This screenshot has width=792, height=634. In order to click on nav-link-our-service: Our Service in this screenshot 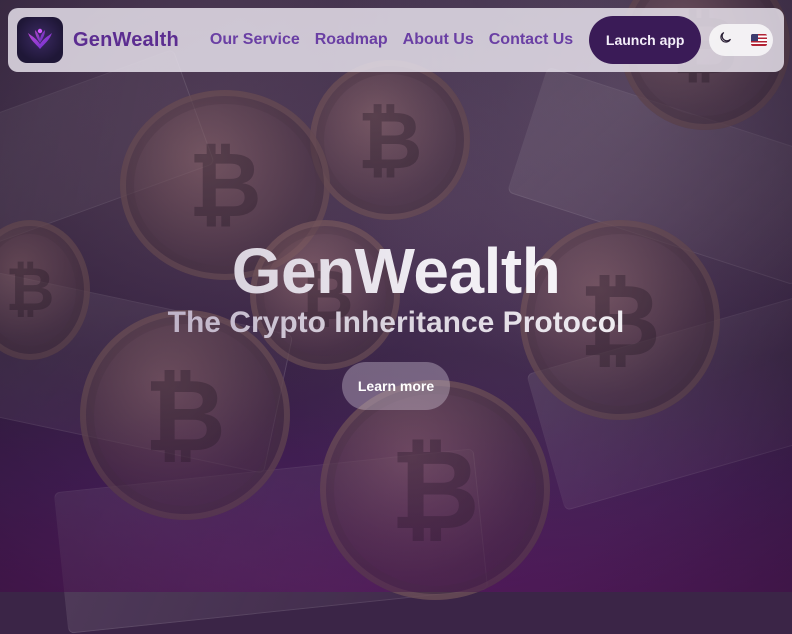, I will do `click(255, 40)`.